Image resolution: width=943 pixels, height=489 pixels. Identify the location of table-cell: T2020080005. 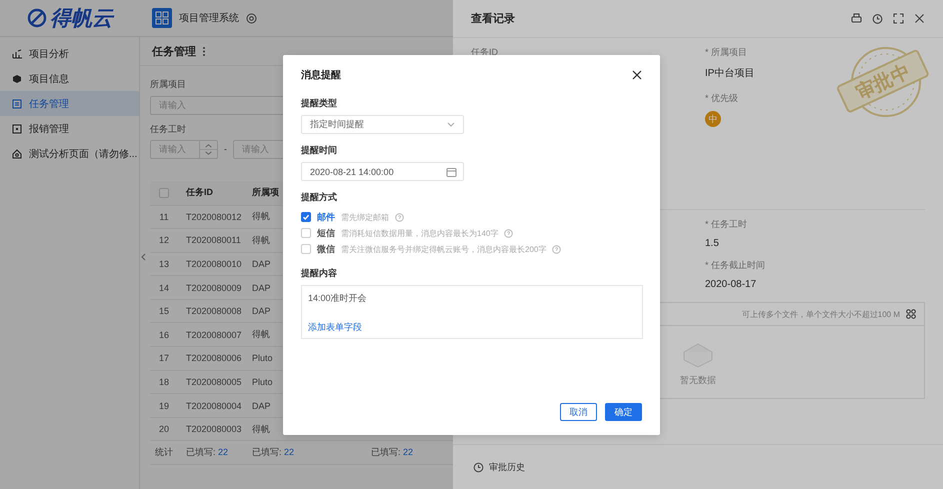
(214, 381).